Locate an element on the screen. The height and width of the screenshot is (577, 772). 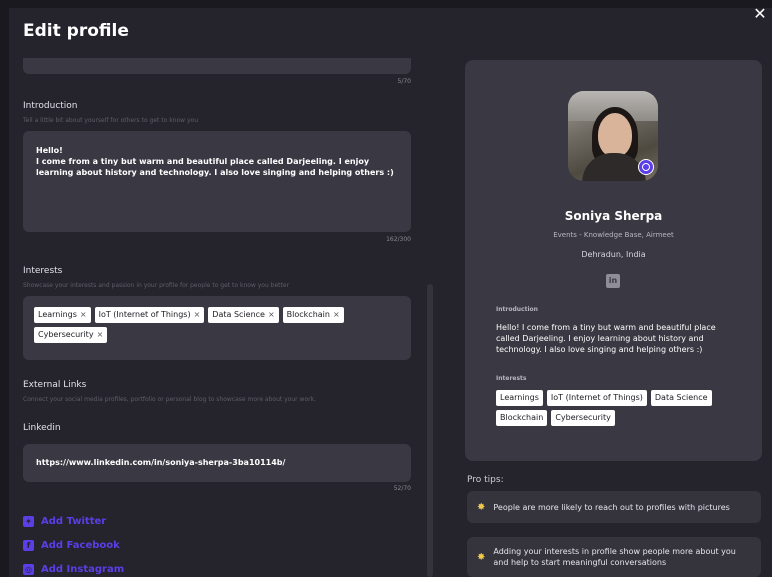
facebook-icon: f is located at coordinates (28, 545).